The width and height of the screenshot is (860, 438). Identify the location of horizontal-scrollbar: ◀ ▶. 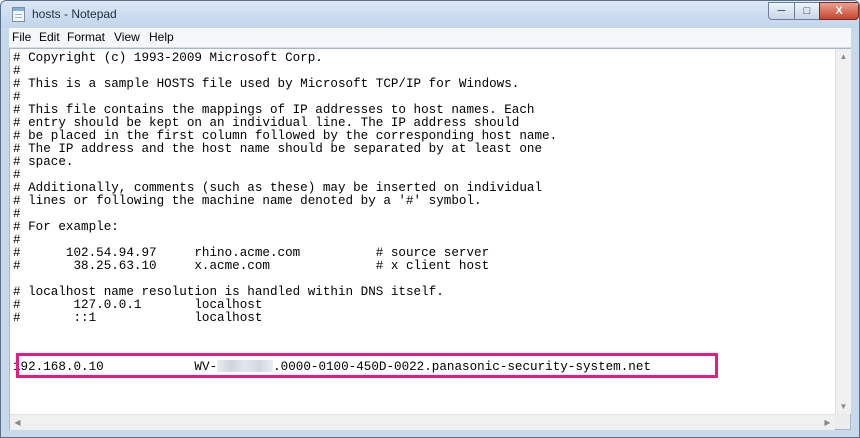
(422, 422).